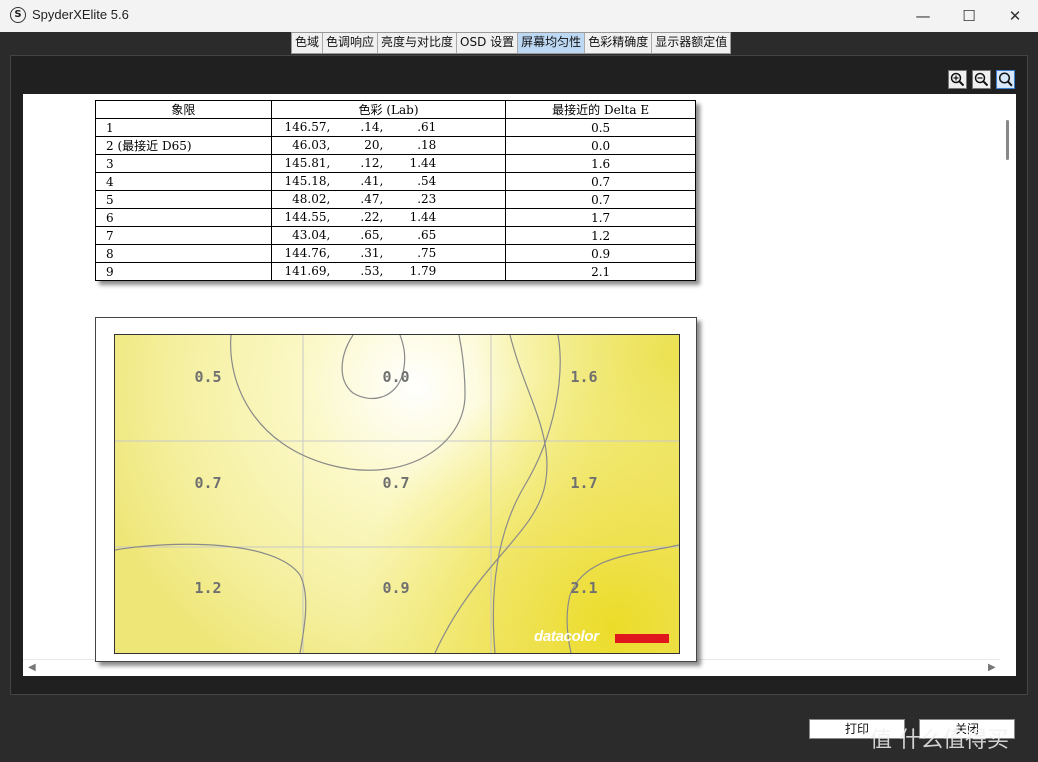  Describe the element at coordinates (208, 588) in the screenshot. I see `quadrant-7-value: 1.2` at that location.